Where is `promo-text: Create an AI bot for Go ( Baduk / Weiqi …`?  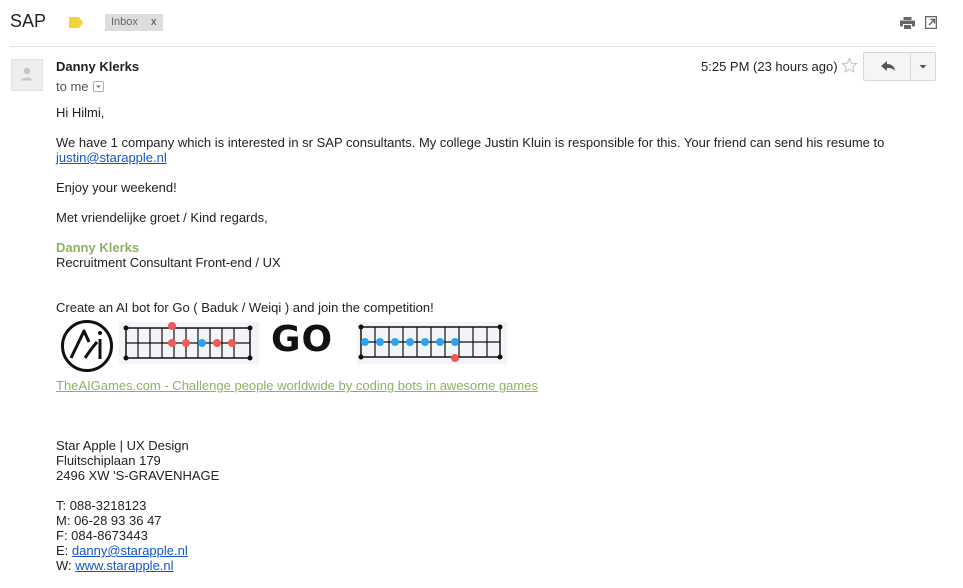 promo-text: Create an AI bot for Go ( Baduk / Weiqi … is located at coordinates (245, 307).